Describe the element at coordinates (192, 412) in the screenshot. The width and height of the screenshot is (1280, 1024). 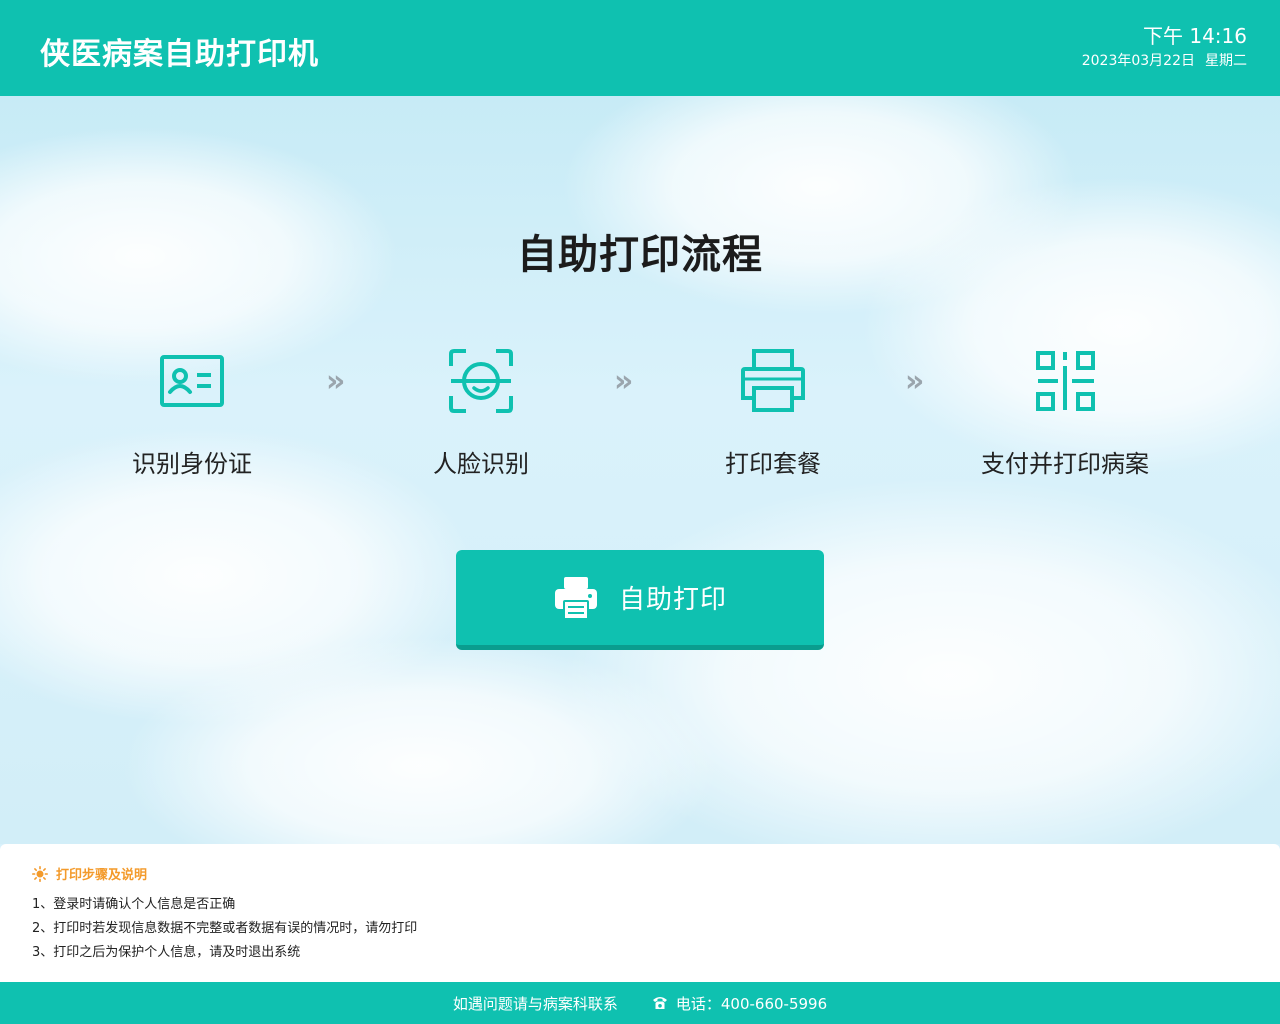
I see `step-id-card: 识别身份证` at that location.